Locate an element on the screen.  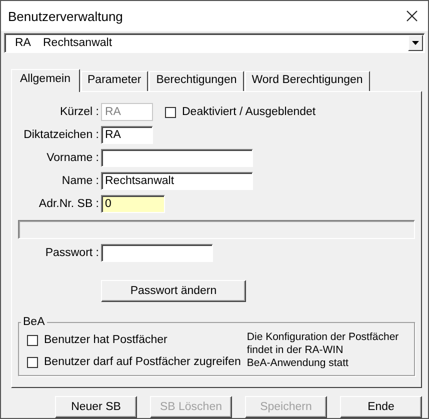
user-name: Rechtsanwalt is located at coordinates (78, 43).